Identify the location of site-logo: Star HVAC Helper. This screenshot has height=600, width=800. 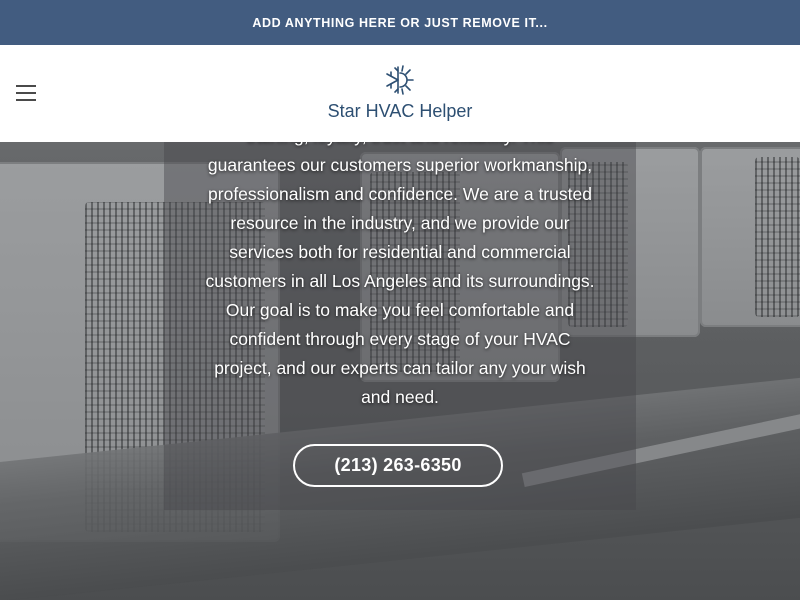
(400, 92).